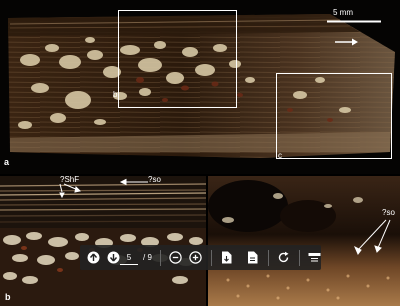  I want to click on annotation-so-c: ?so, so click(388, 212).